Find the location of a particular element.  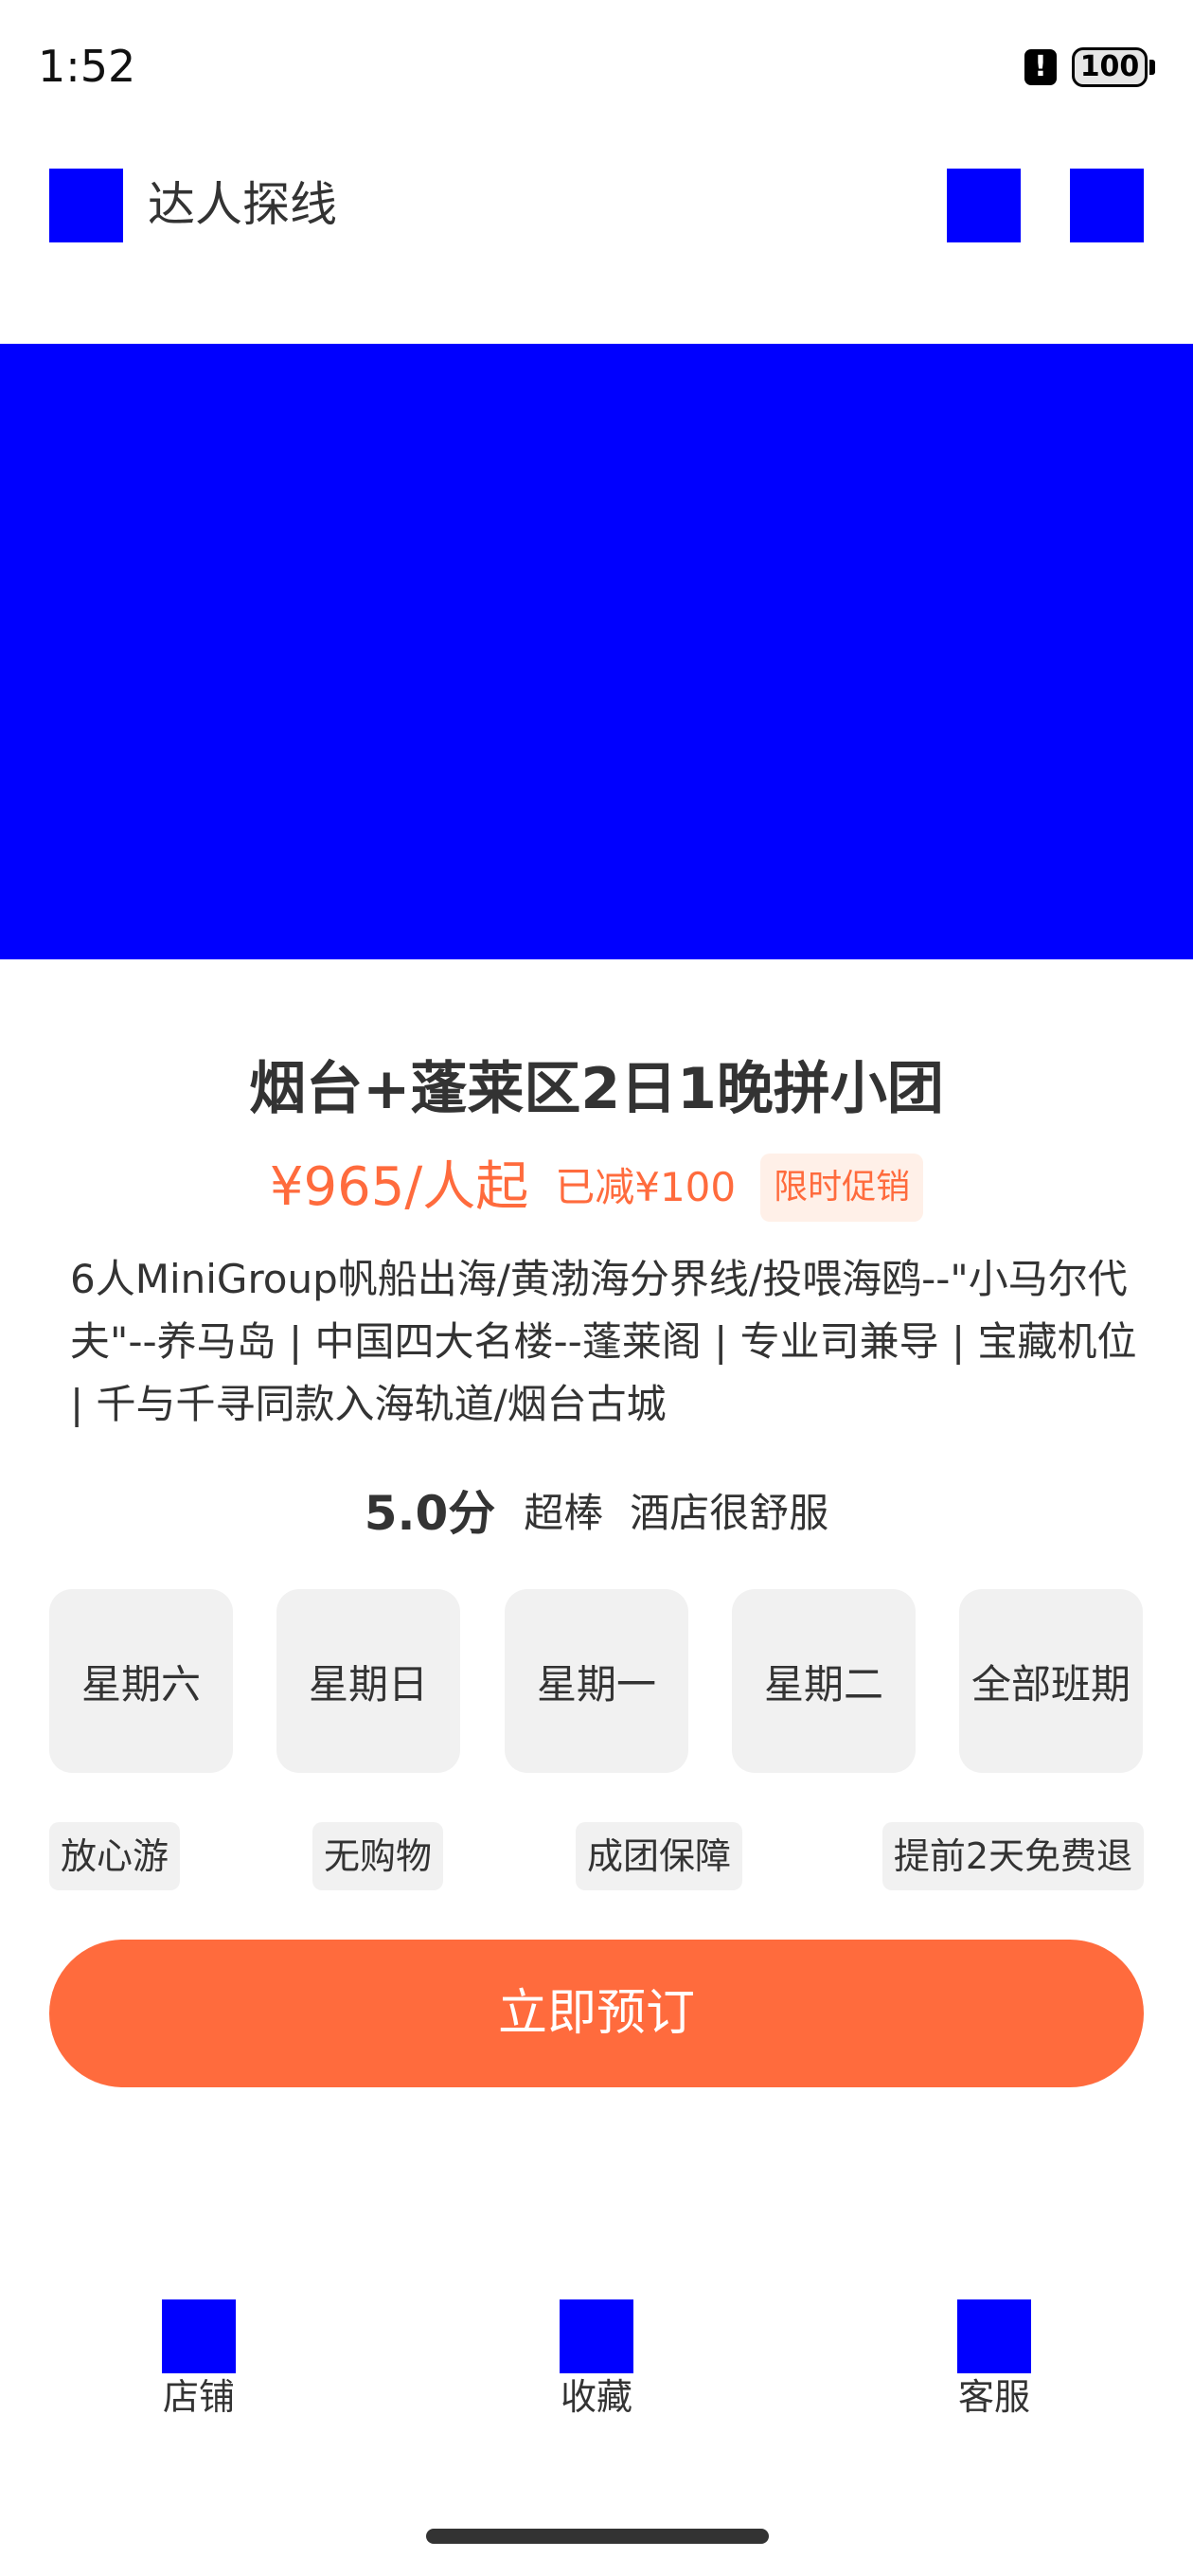

favorite-icon is located at coordinates (596, 2336).